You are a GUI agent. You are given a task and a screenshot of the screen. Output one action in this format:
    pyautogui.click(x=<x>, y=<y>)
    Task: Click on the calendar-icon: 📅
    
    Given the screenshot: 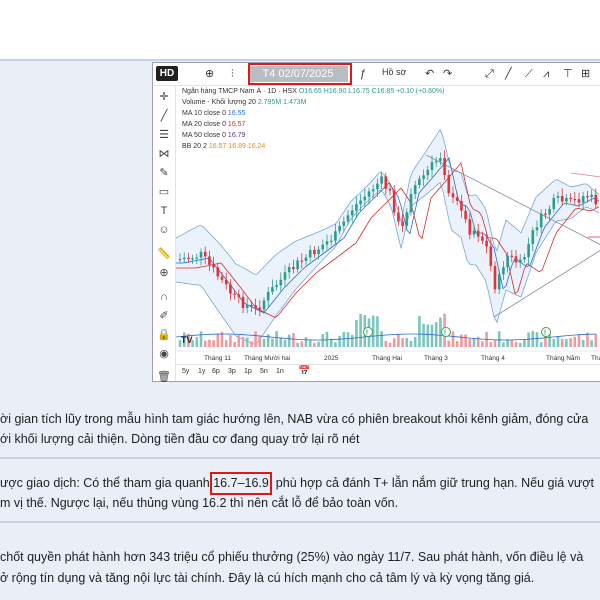 What is the action you would take?
    pyautogui.click(x=304, y=371)
    